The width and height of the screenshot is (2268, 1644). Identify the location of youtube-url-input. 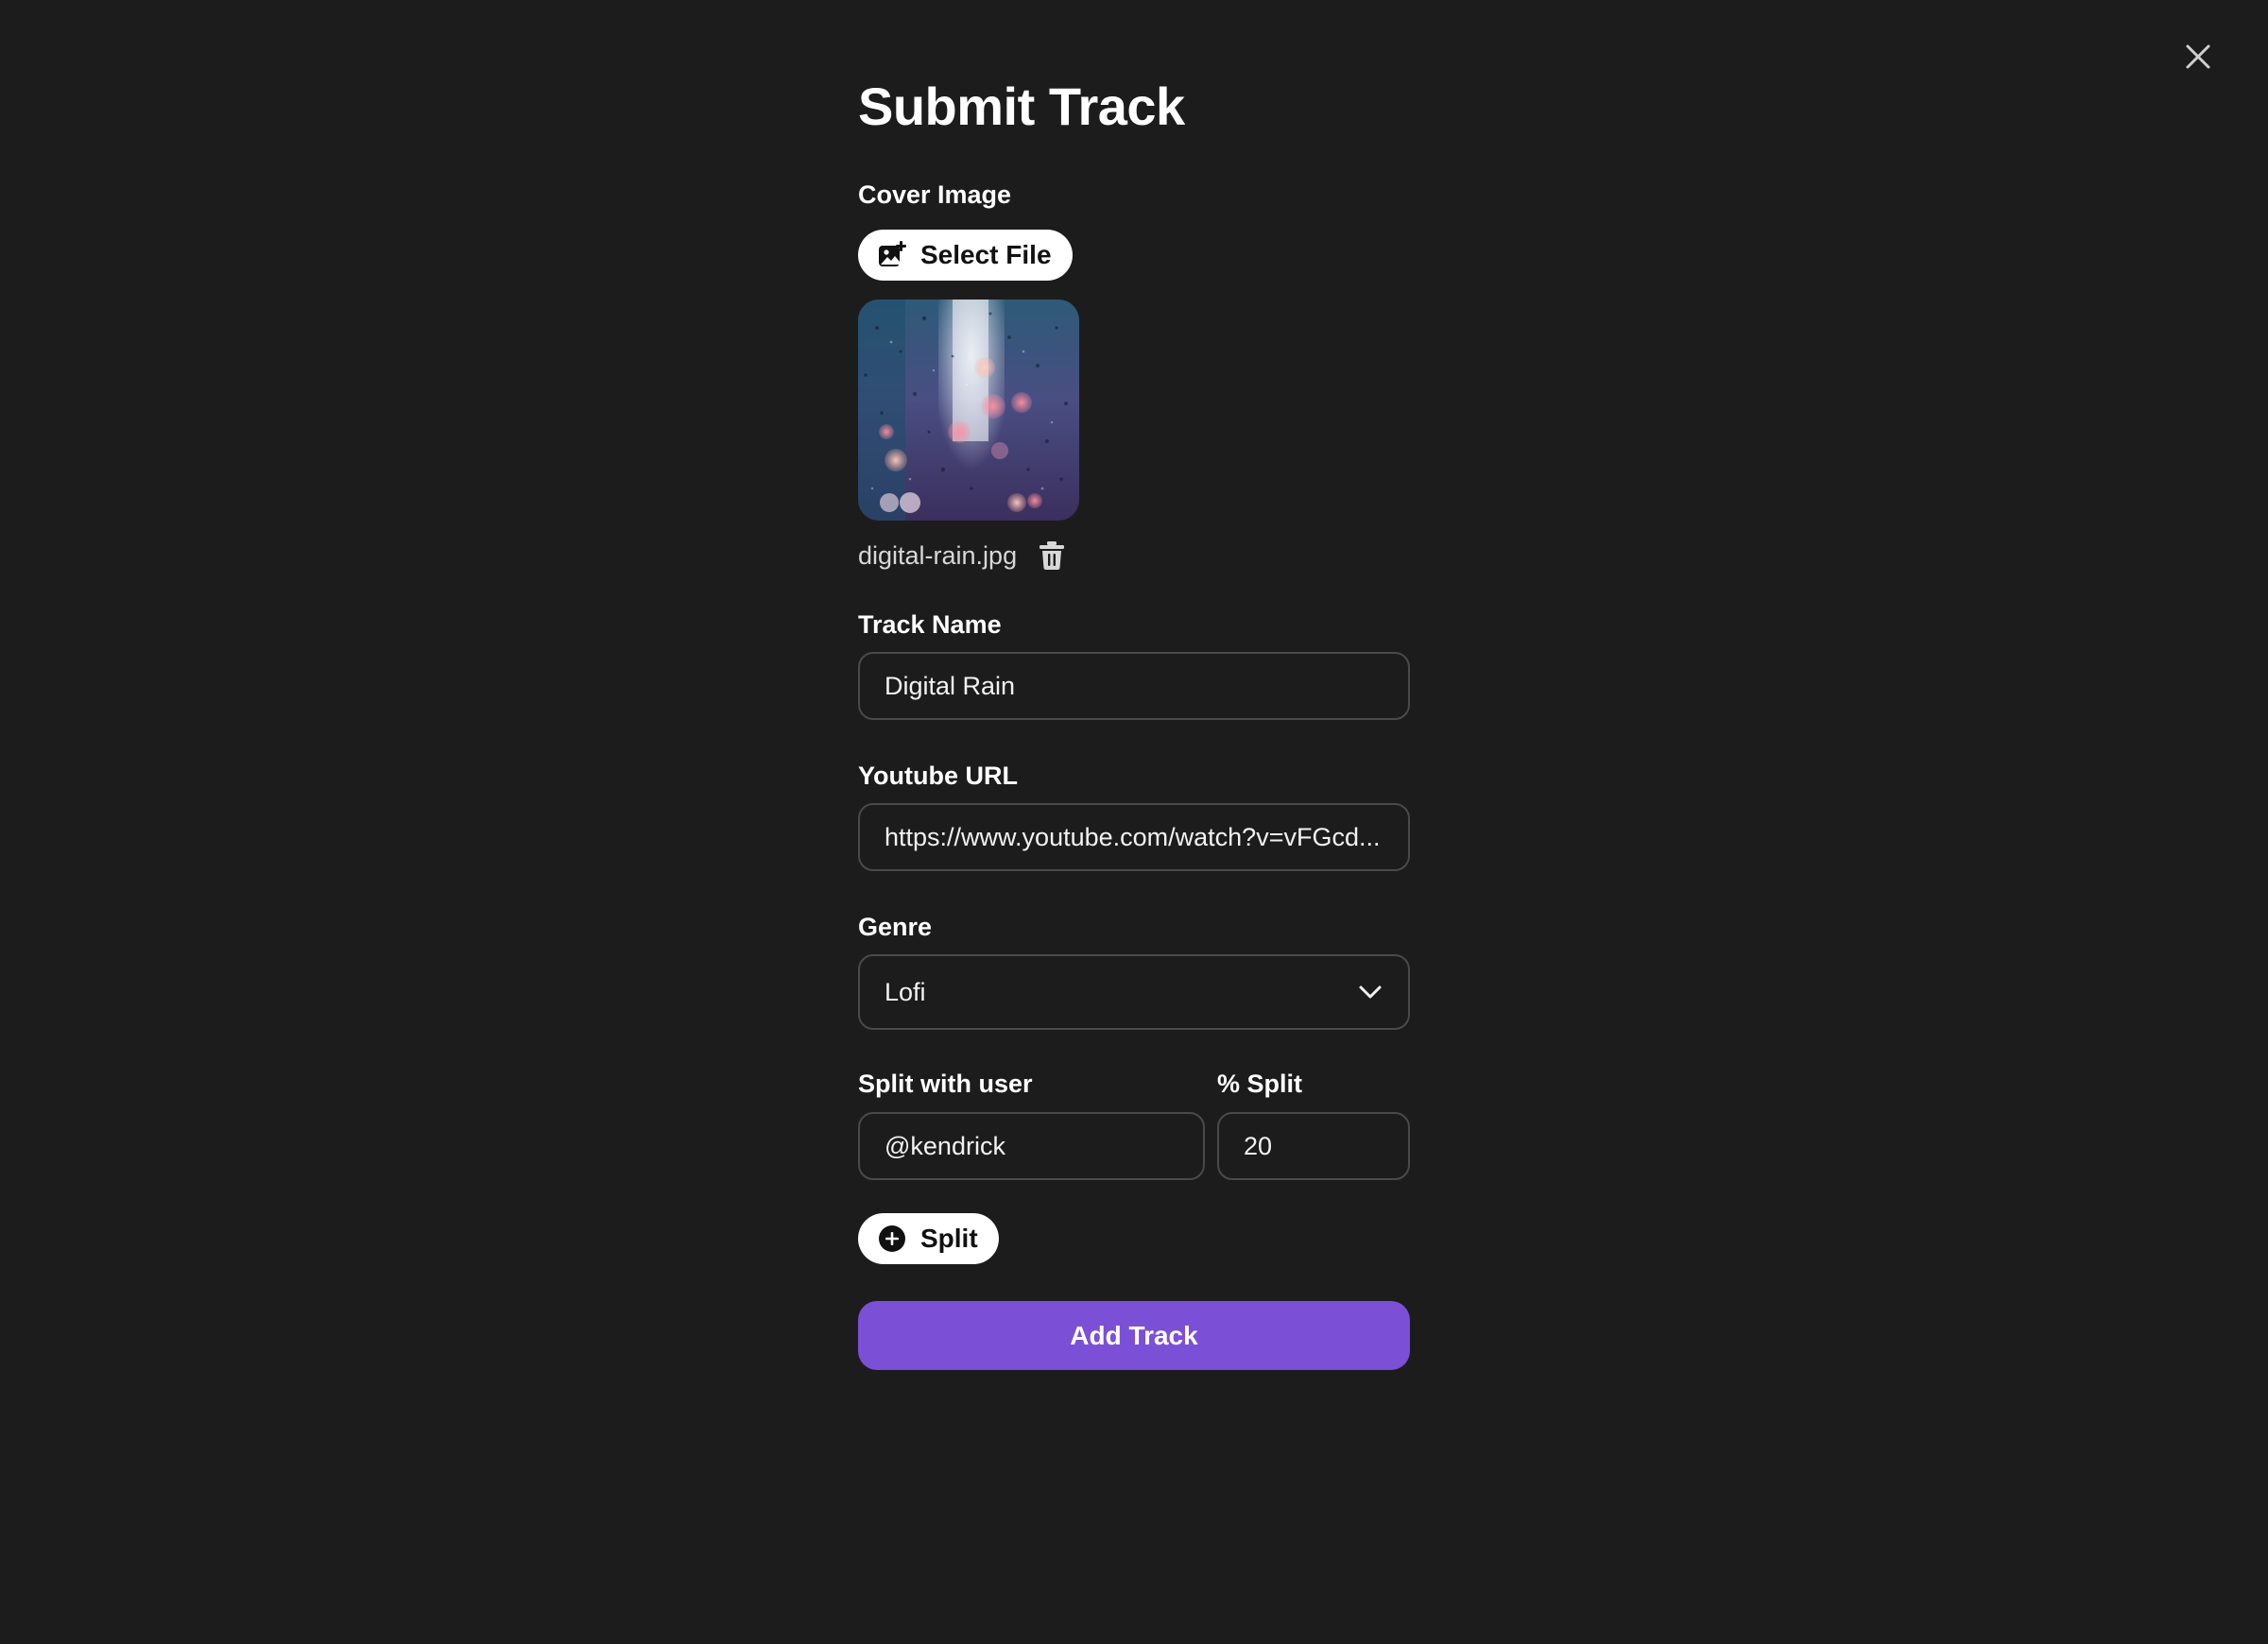
(1134, 837).